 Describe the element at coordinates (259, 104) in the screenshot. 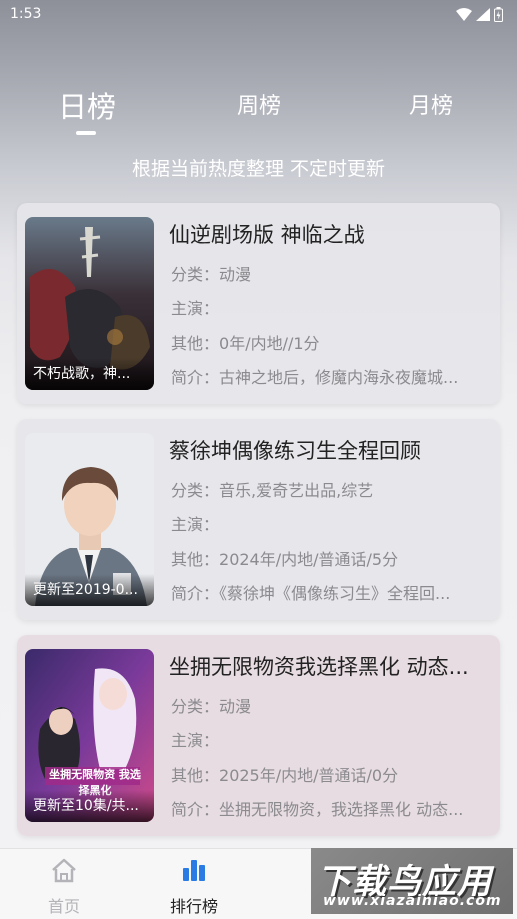

I see `tab-weekly: 周榜` at that location.